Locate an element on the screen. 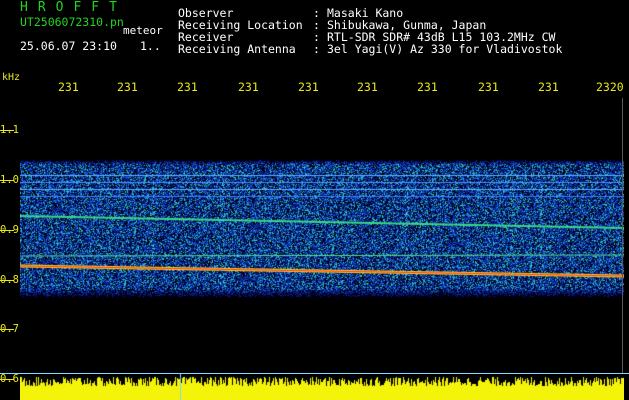 The width and height of the screenshot is (629, 400). khz-unit-label: kHz is located at coordinates (11, 77).